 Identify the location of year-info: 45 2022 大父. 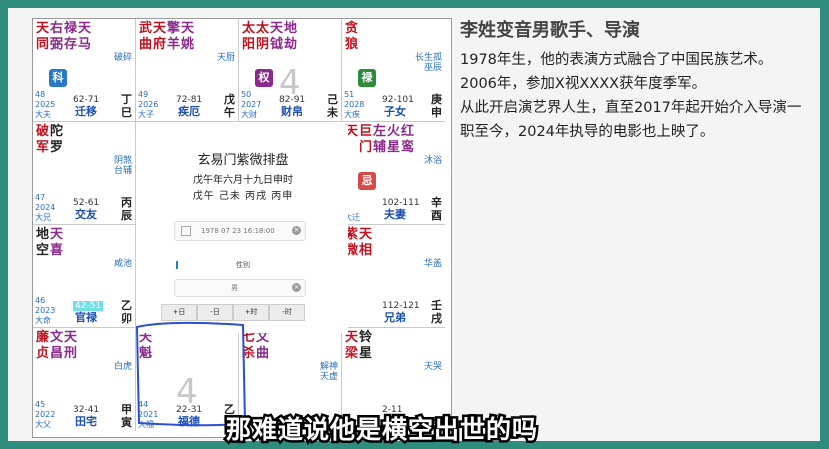
(45, 414).